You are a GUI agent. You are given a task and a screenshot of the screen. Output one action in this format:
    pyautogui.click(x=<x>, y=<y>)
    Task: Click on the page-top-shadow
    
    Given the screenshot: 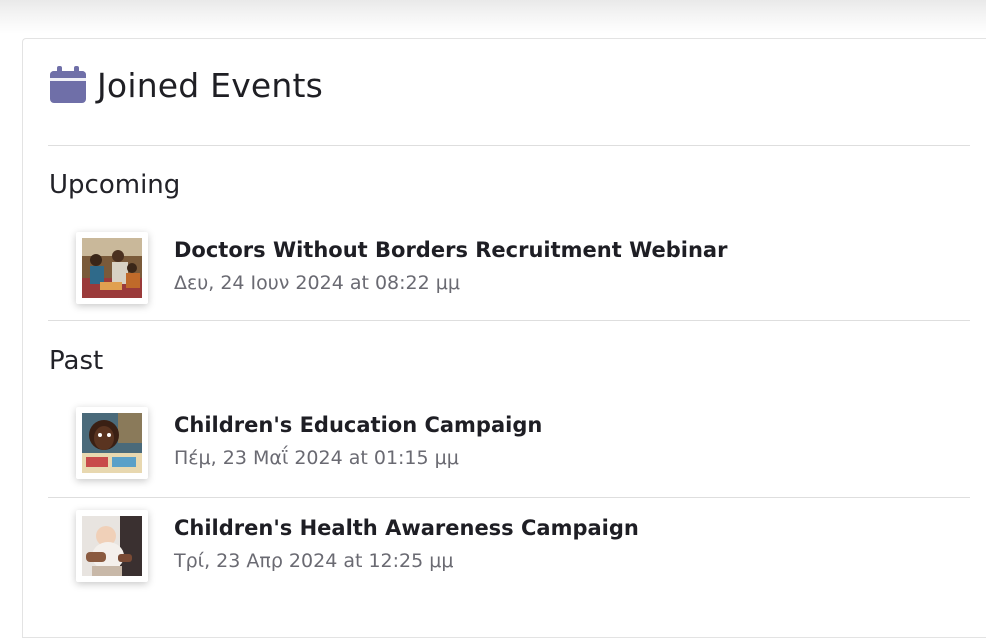 What is the action you would take?
    pyautogui.click(x=493, y=17)
    